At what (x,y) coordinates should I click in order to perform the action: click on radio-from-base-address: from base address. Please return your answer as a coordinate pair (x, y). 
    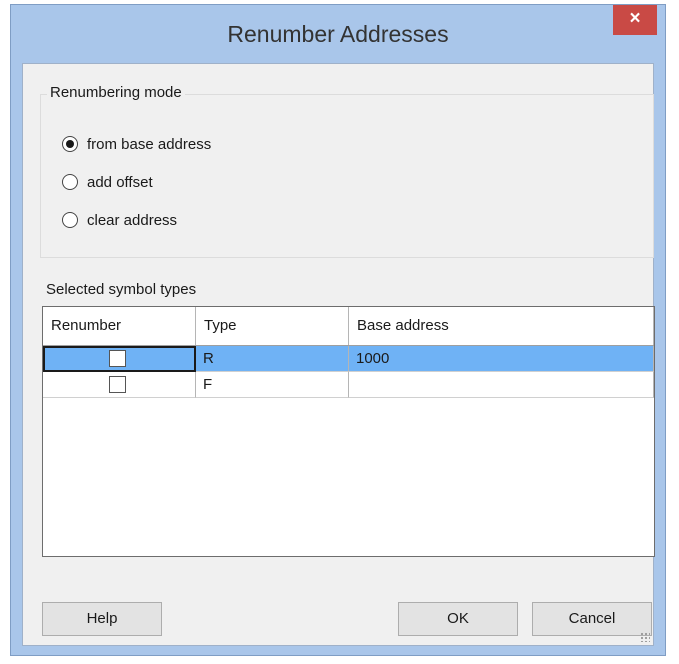
    Looking at the image, I should click on (136, 144).